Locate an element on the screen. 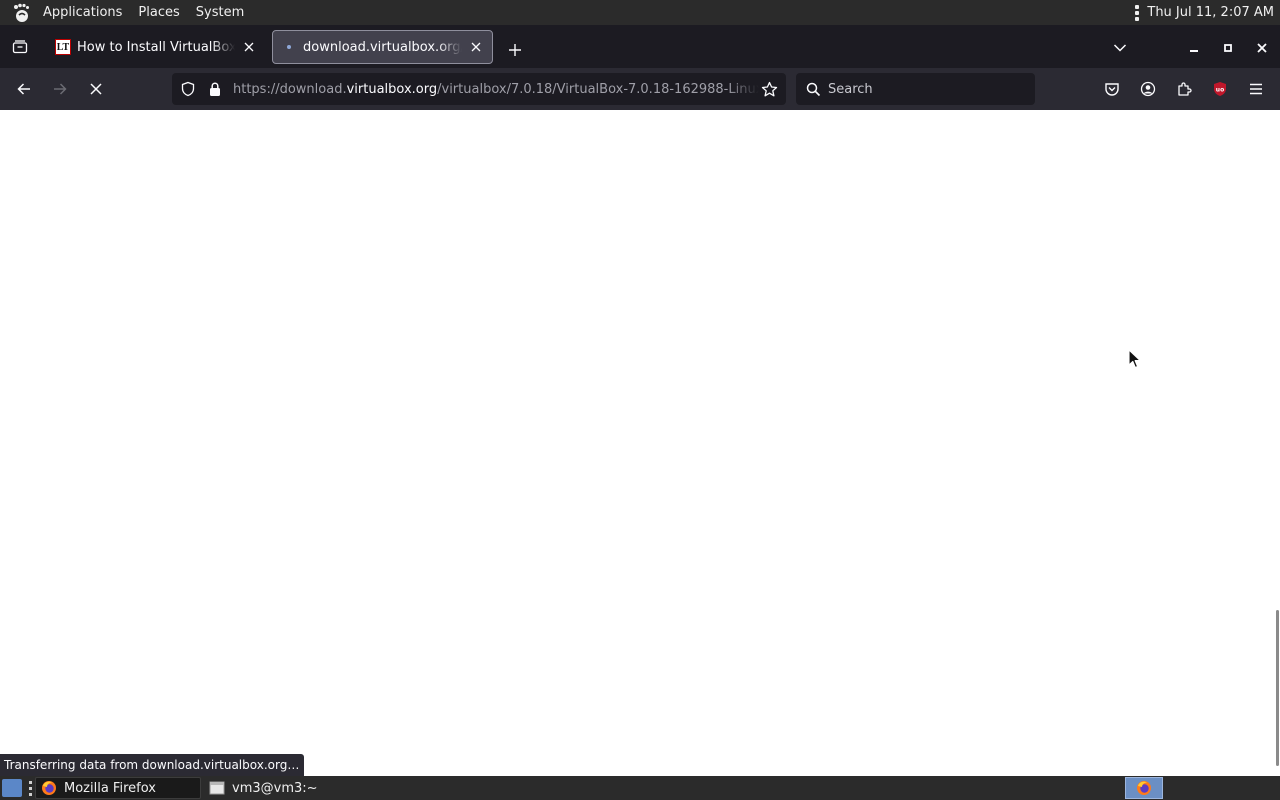 The height and width of the screenshot is (800, 1280). vertical-scrollbar is located at coordinates (1277, 688).